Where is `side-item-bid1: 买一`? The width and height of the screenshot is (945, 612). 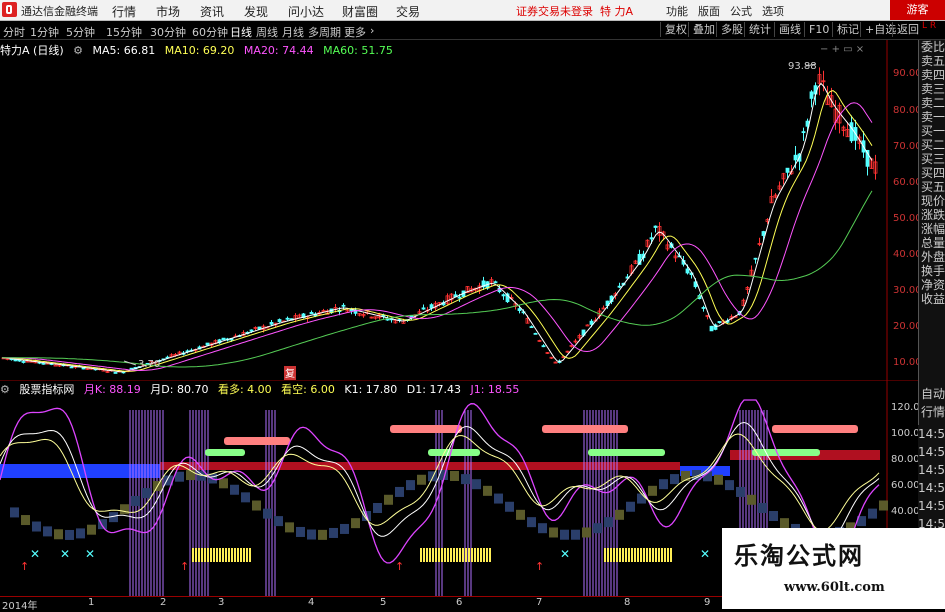
side-item-bid1: 买一 is located at coordinates (932, 131).